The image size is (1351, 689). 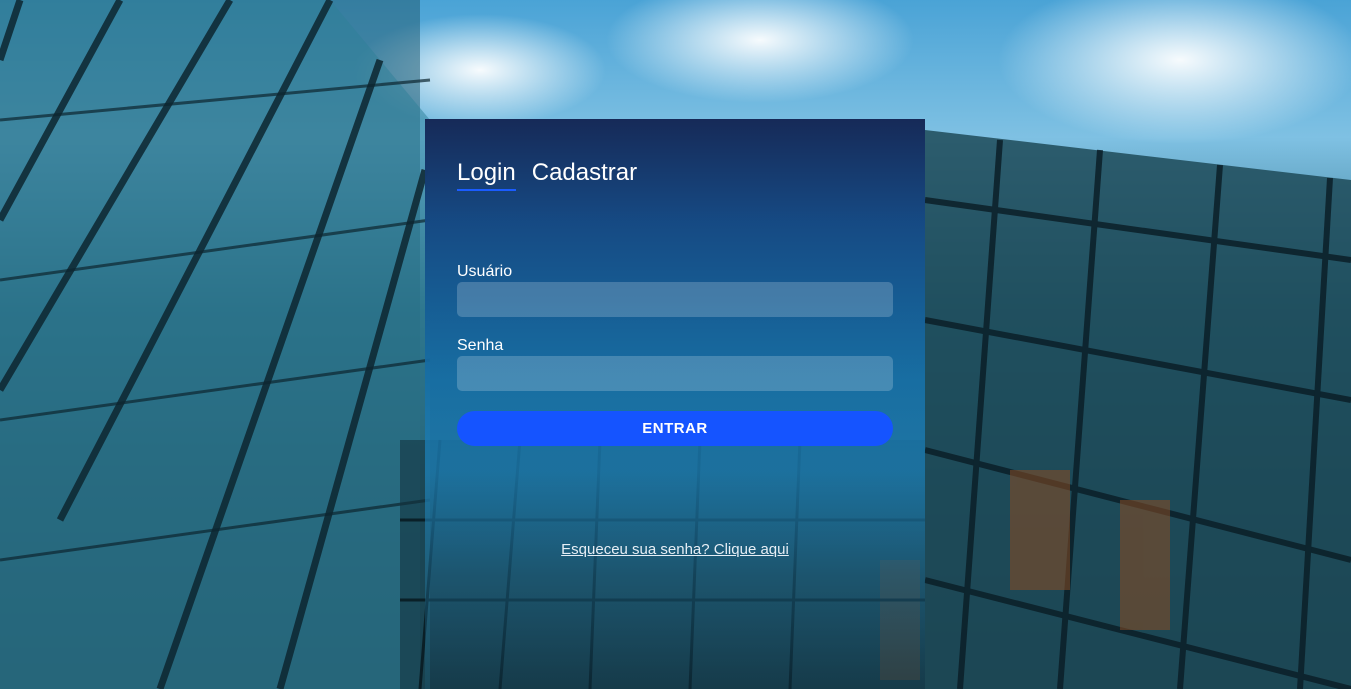 I want to click on password-label: Senha, so click(x=480, y=345).